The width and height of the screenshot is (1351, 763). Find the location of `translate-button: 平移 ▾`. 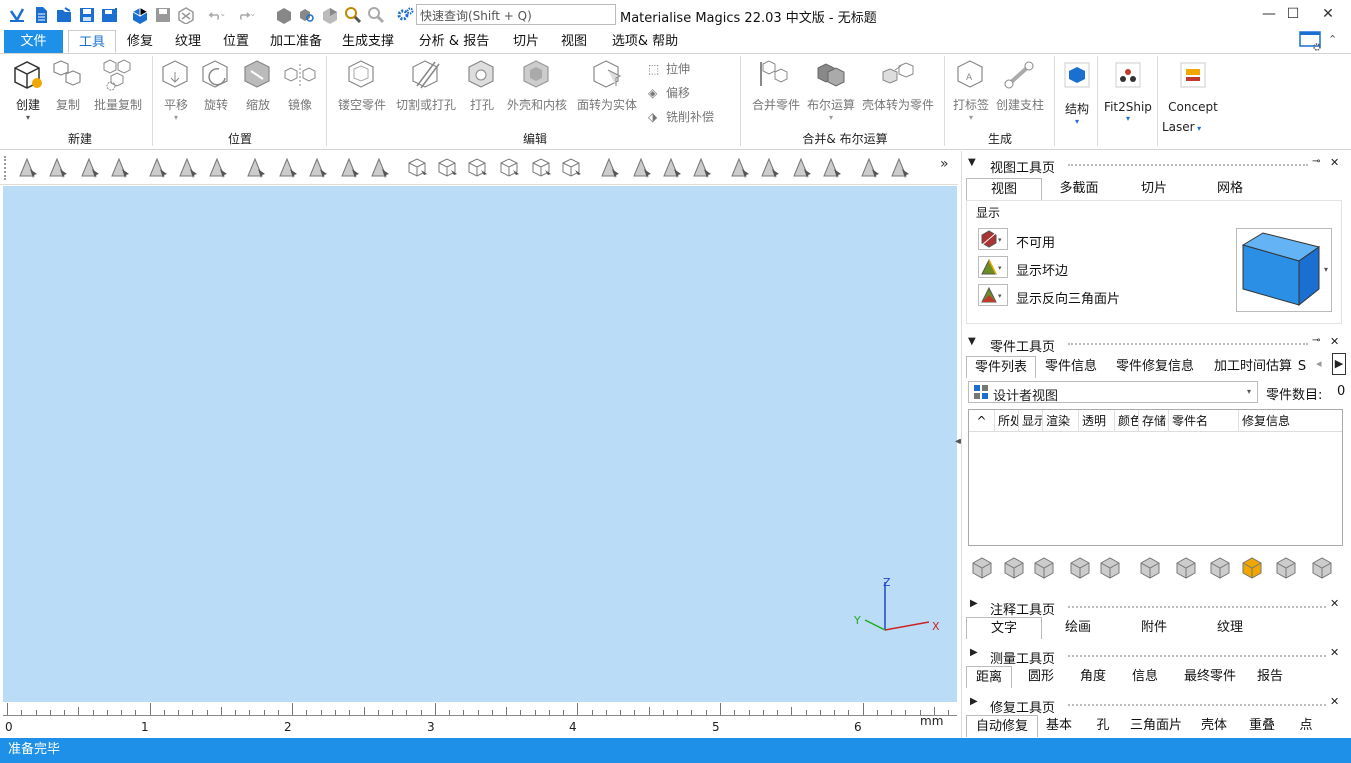

translate-button: 平移 ▾ is located at coordinates (176, 90).